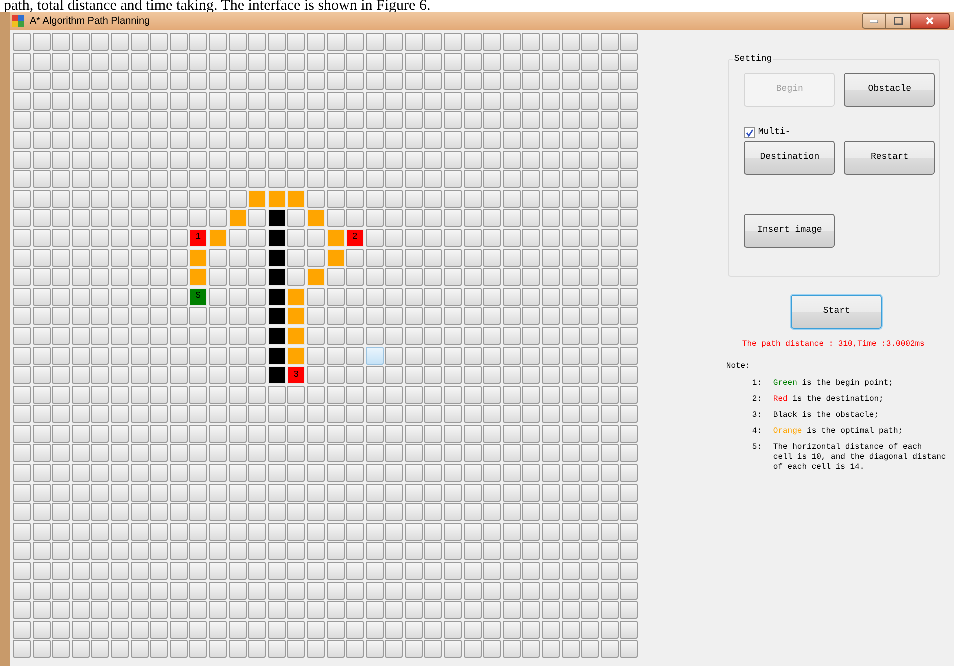 The height and width of the screenshot is (666, 954). I want to click on note-number: 1:, so click(758, 384).